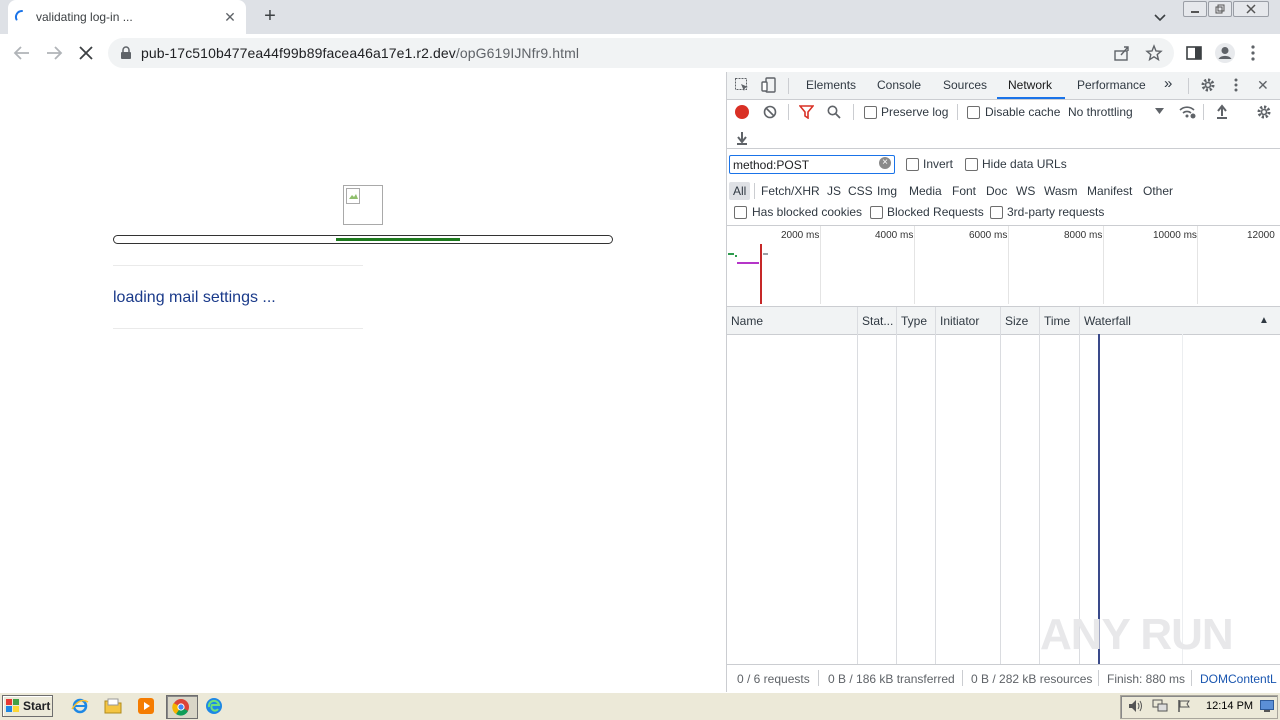  What do you see at coordinates (1136, 706) in the screenshot?
I see `volume-icon` at bounding box center [1136, 706].